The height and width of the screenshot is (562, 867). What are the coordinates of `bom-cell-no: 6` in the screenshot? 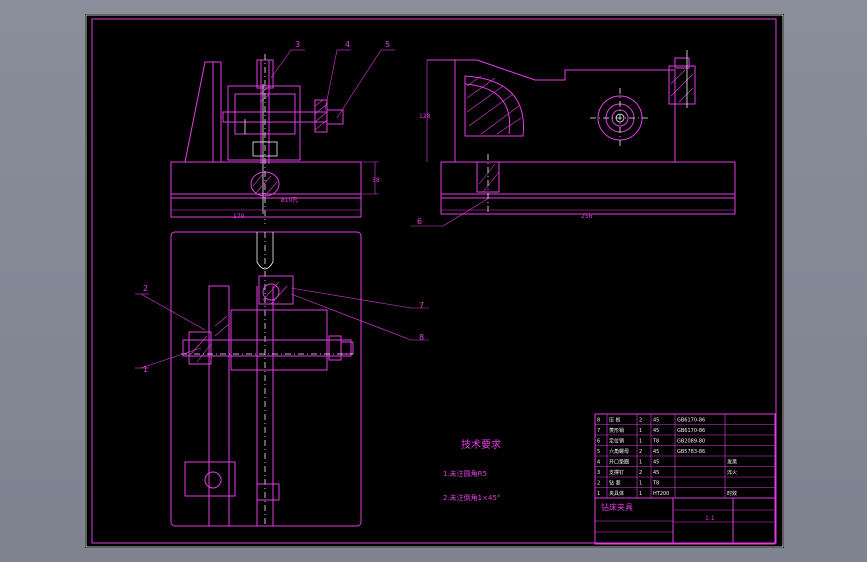 It's located at (598, 442).